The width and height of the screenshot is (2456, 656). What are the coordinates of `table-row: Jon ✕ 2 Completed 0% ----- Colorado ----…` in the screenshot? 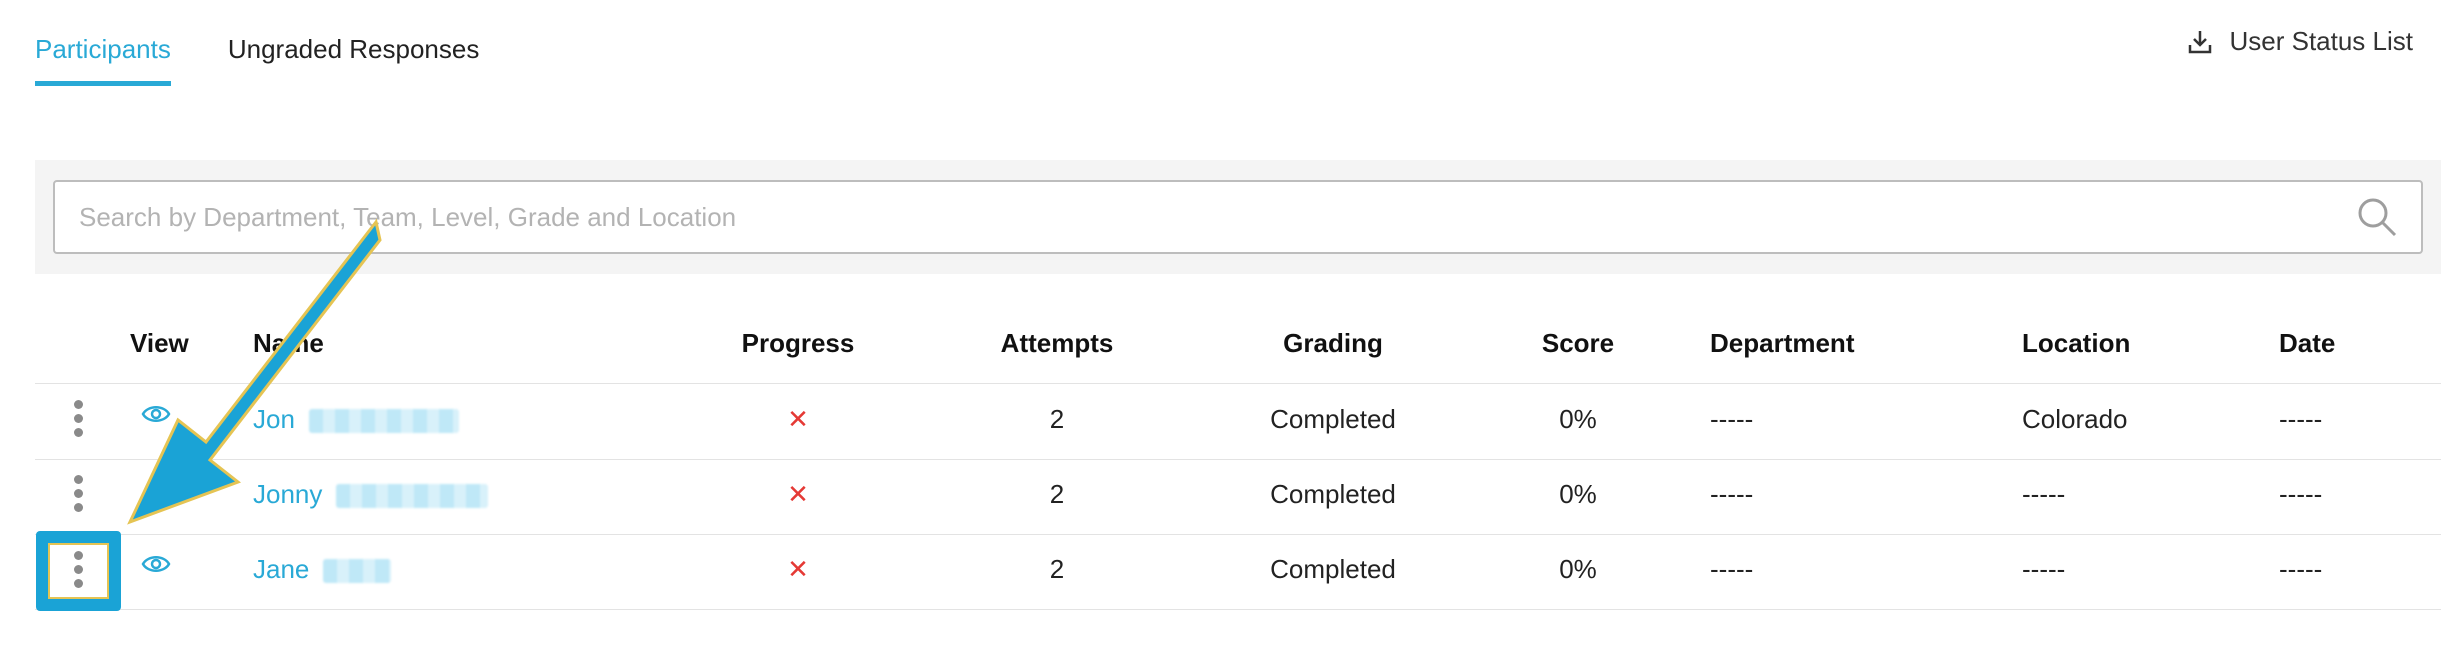 It's located at (1238, 422).